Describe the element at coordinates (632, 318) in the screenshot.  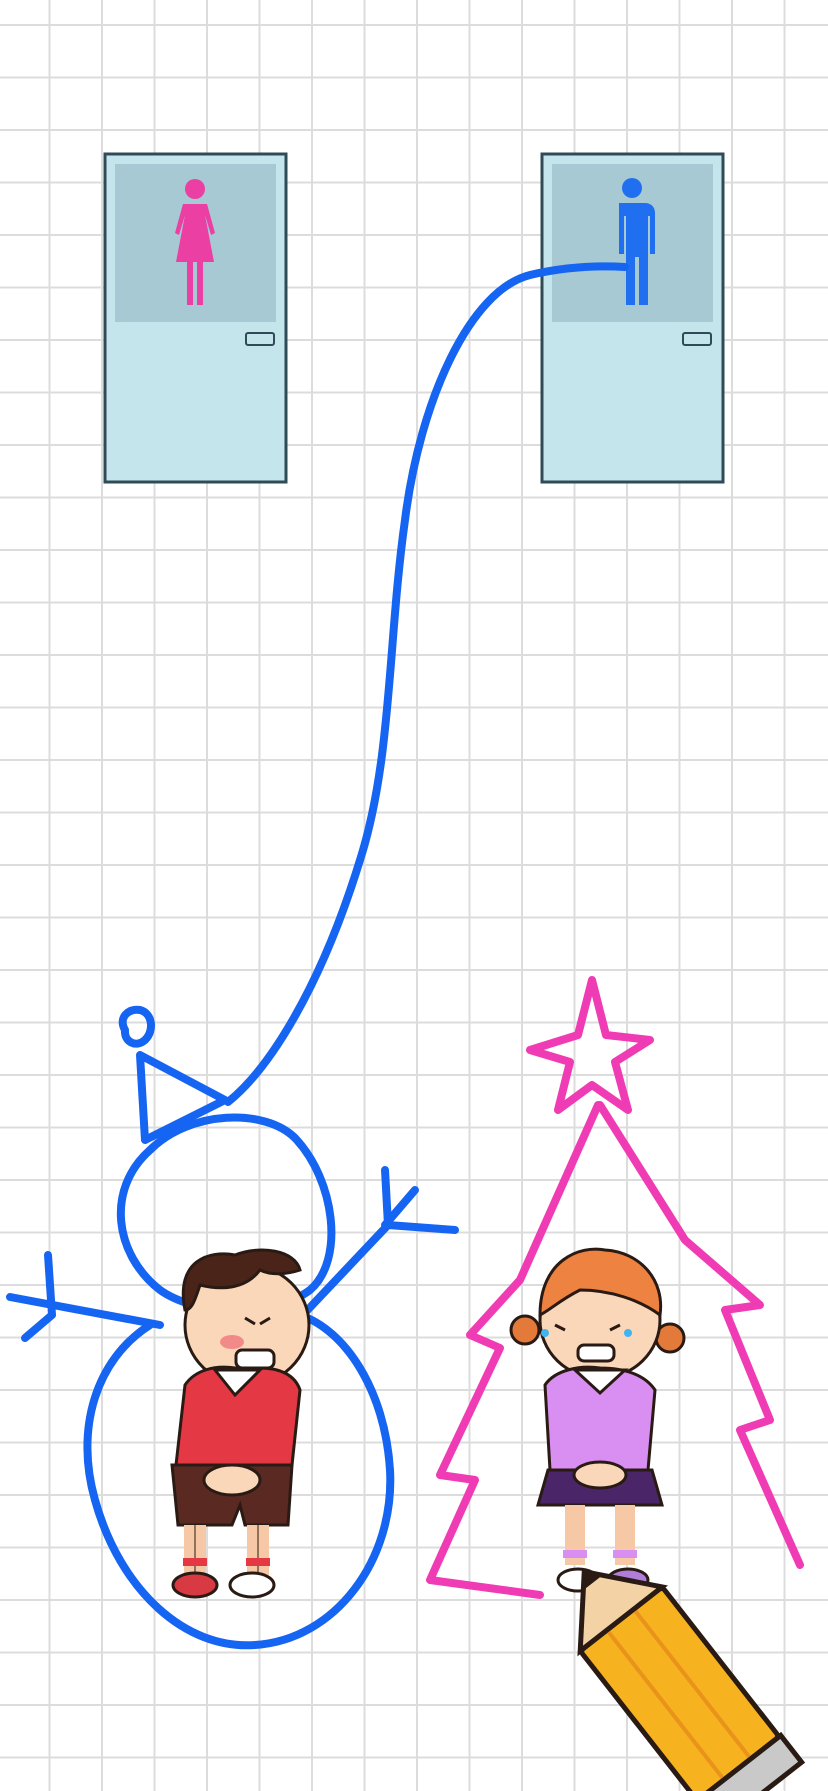
I see `restroom-door-men` at that location.